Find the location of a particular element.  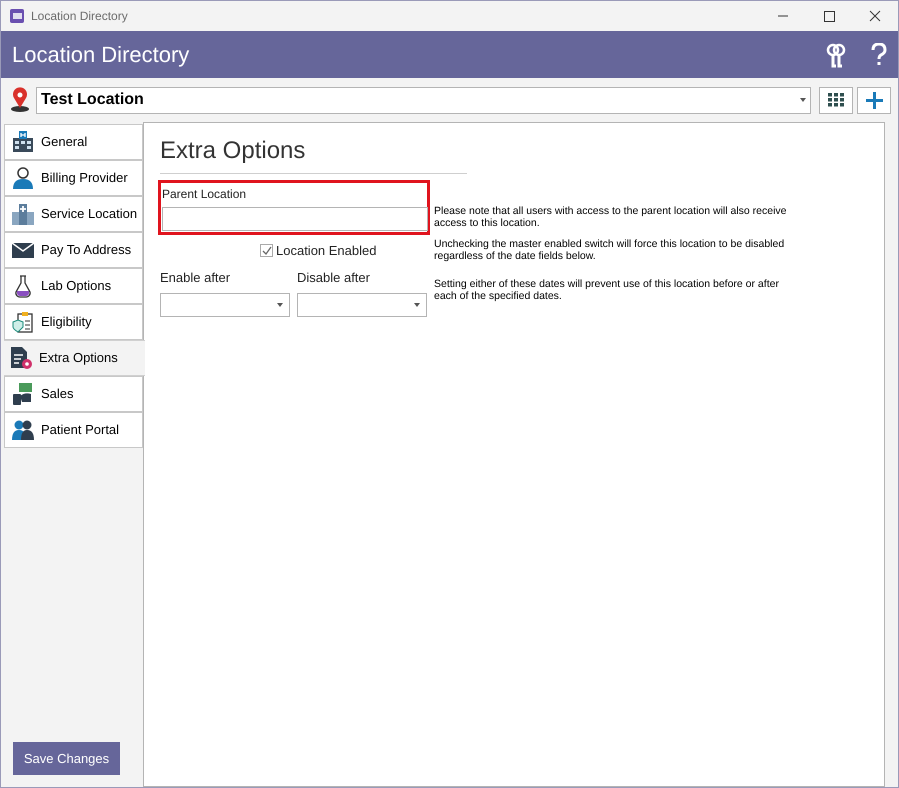

help-text: Please note that all users with access to the parent location will also receive access to this location. is located at coordinates (611, 217).